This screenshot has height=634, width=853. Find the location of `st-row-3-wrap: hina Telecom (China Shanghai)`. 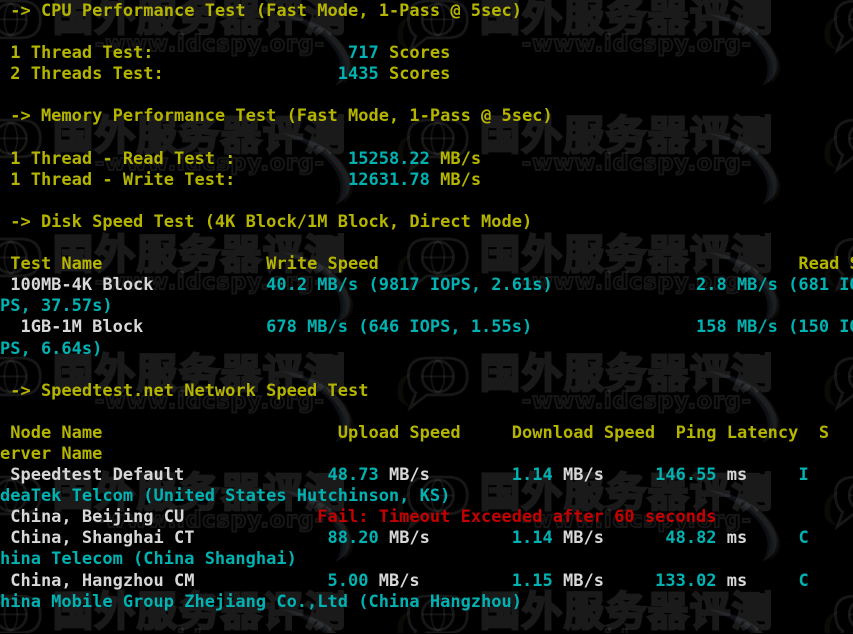

st-row-3-wrap: hina Telecom (China Shanghai) is located at coordinates (426, 559).